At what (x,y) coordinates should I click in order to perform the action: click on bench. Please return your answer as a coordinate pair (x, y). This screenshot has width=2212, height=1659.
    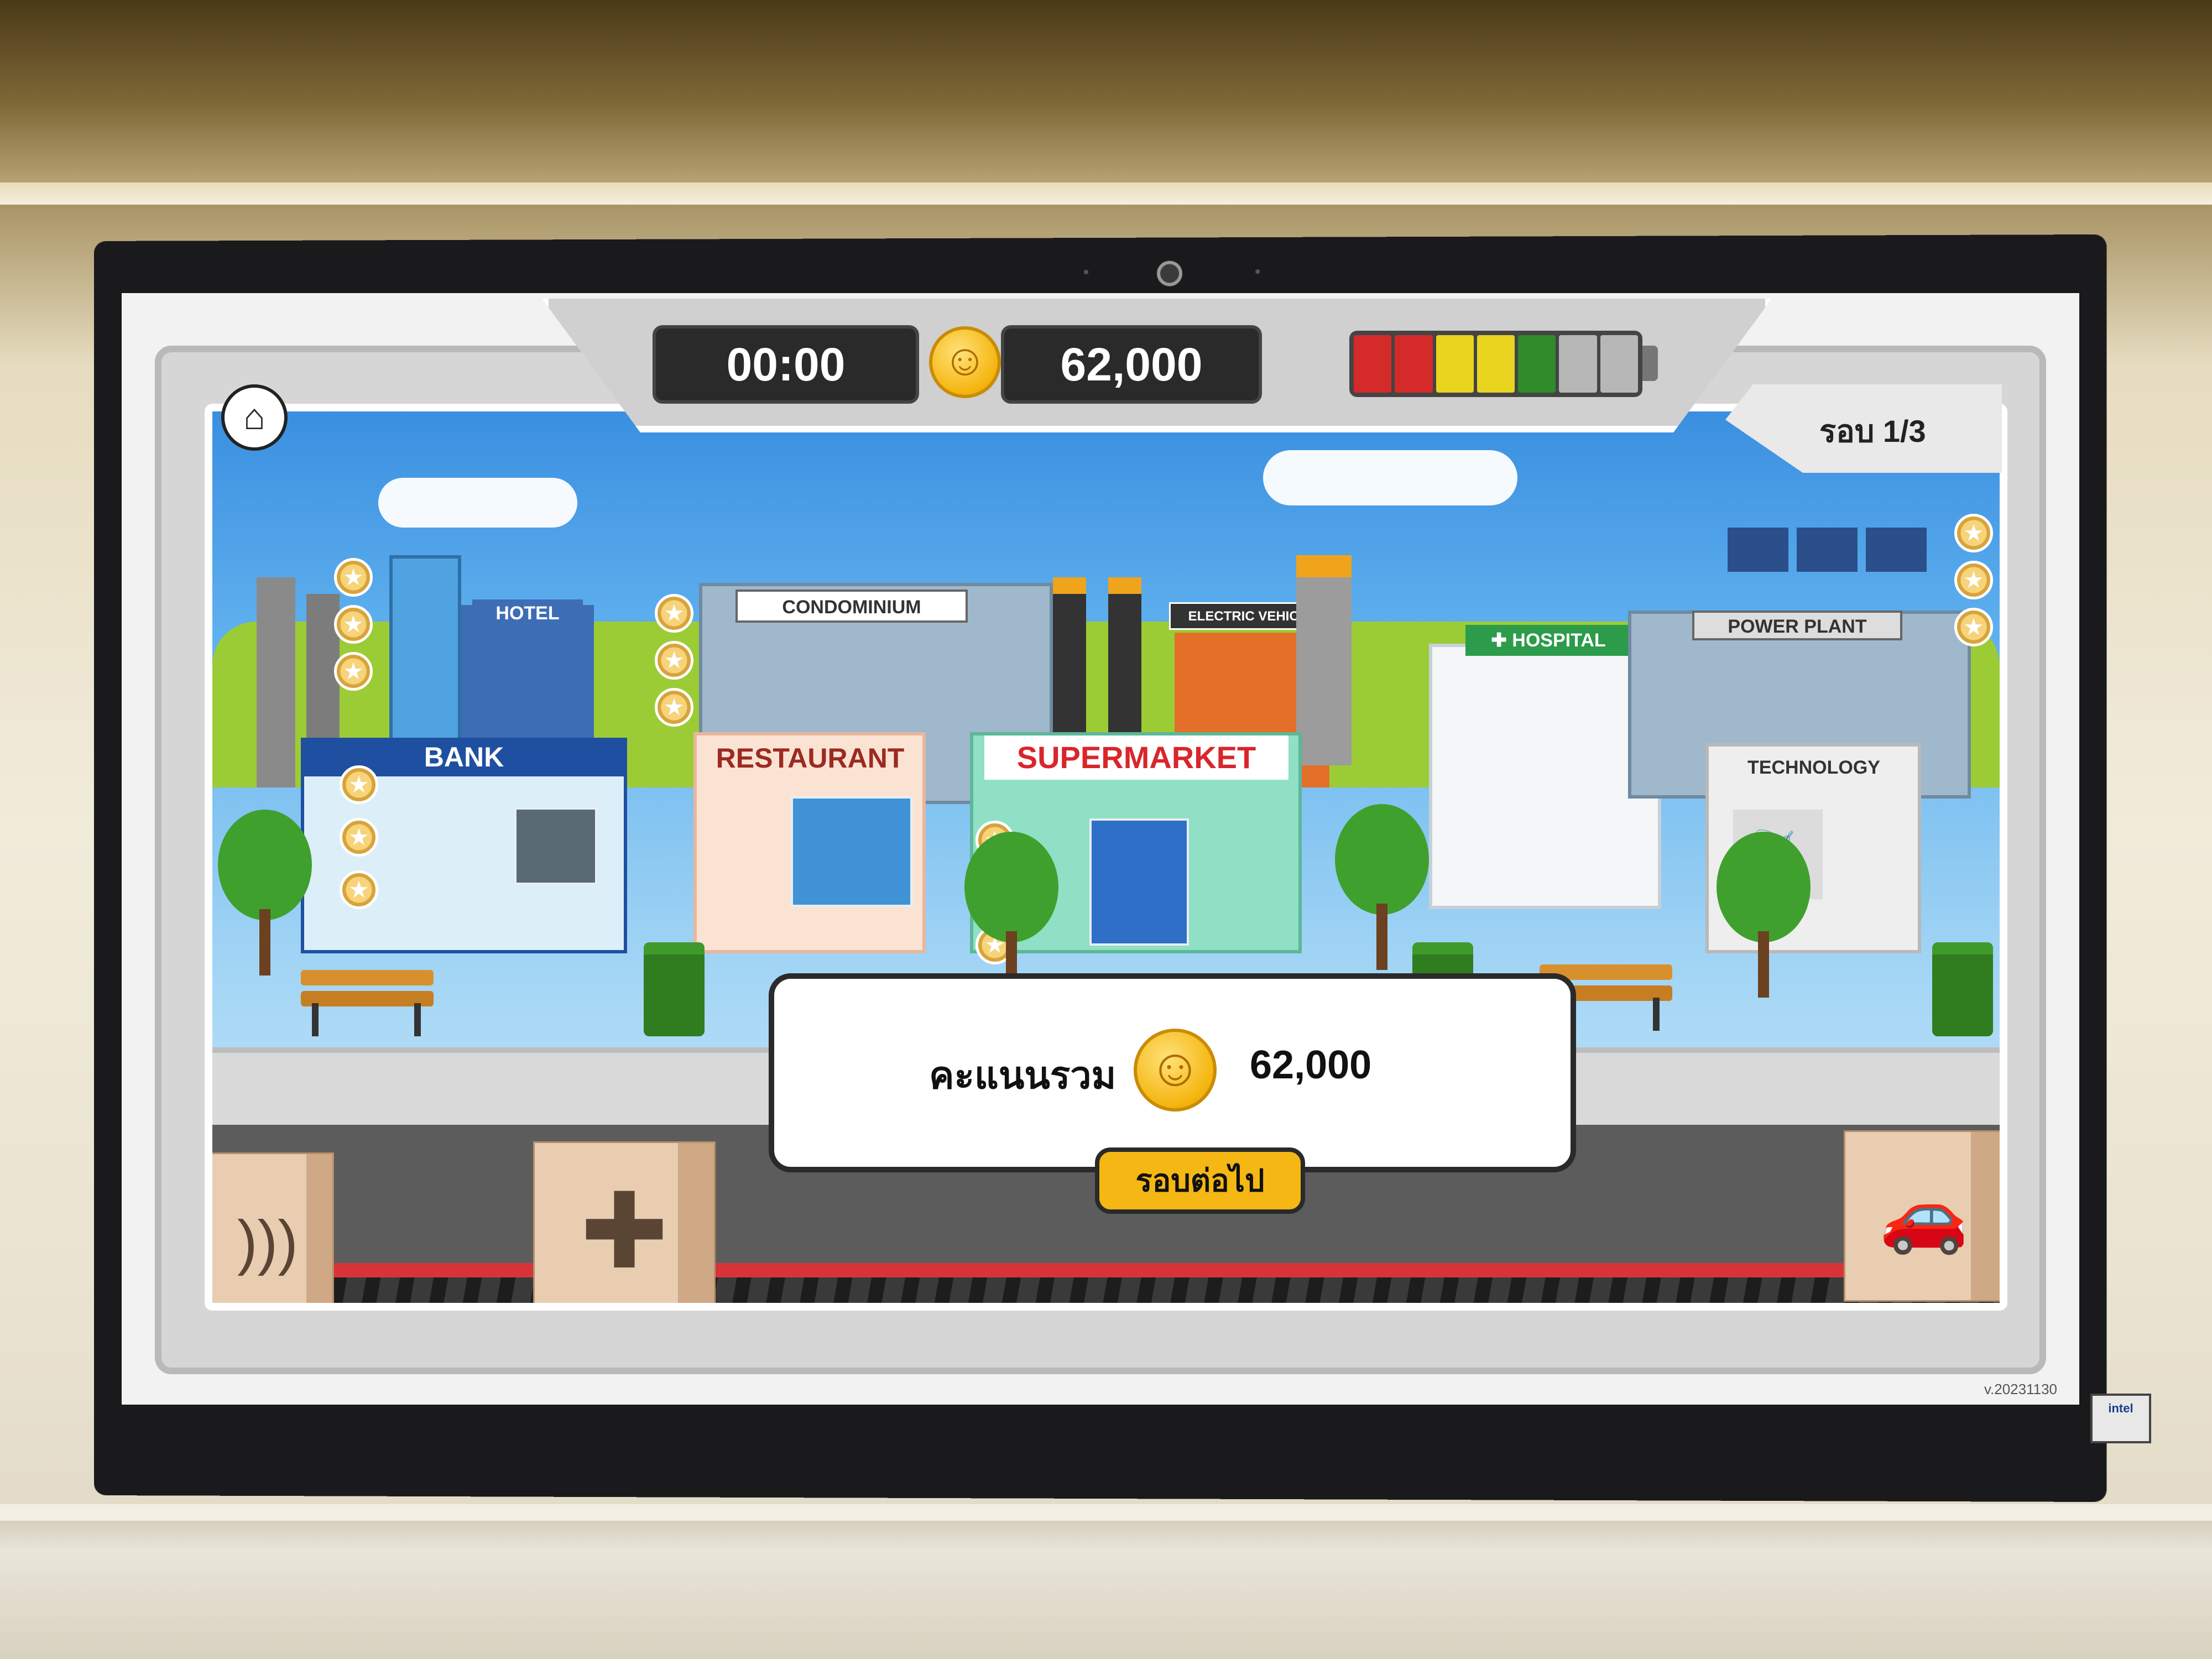
    Looking at the image, I should click on (368, 1003).